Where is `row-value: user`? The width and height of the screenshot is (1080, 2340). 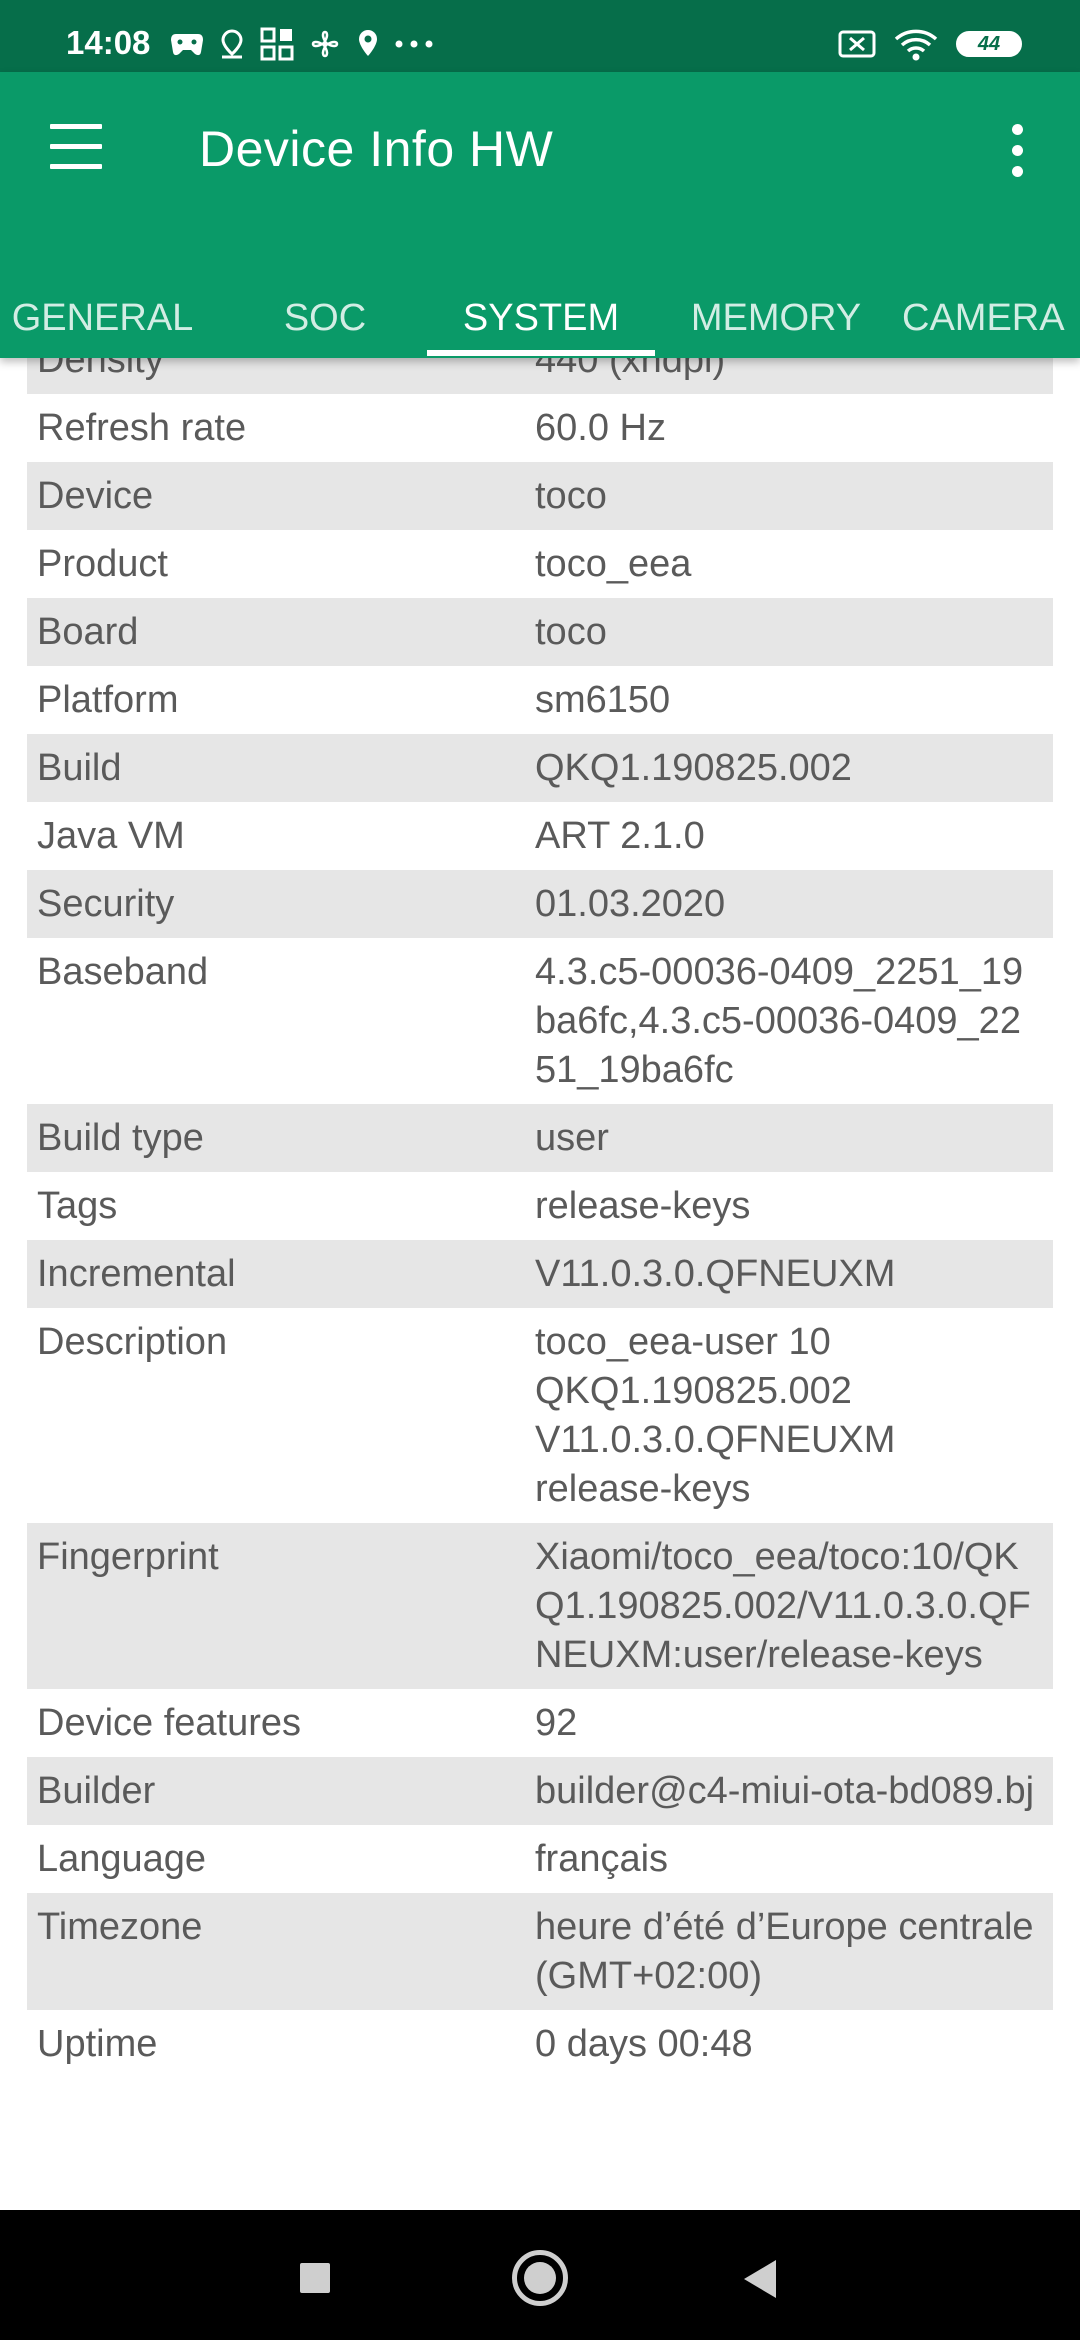
row-value: user is located at coordinates (572, 1138).